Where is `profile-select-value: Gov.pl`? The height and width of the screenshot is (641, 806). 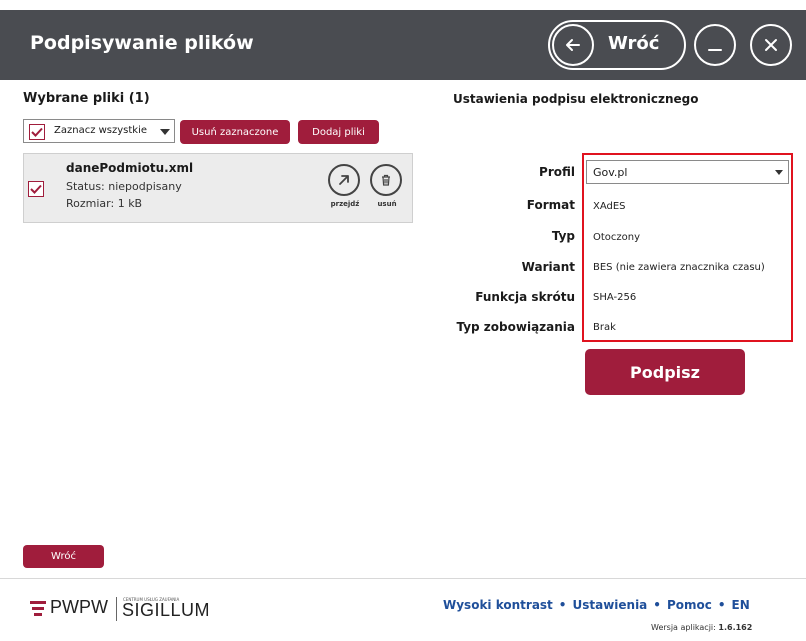
profile-select-value: Gov.pl is located at coordinates (610, 172).